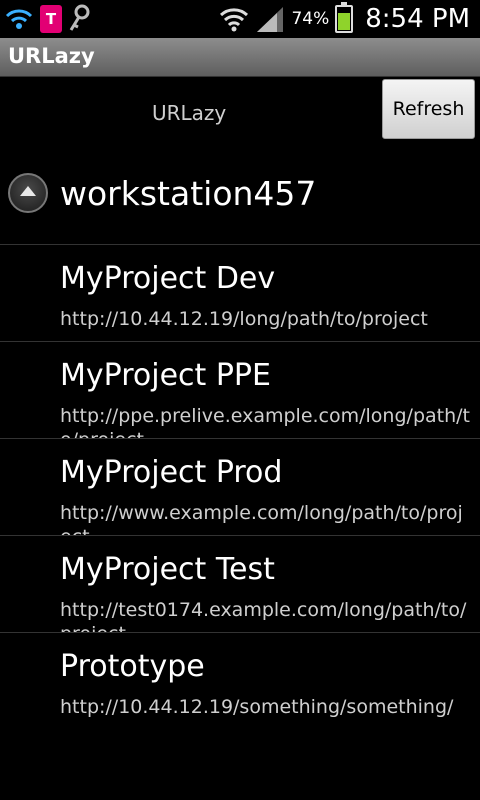 The height and width of the screenshot is (800, 480). Describe the element at coordinates (168, 278) in the screenshot. I see `item-name: MyProject Dev` at that location.